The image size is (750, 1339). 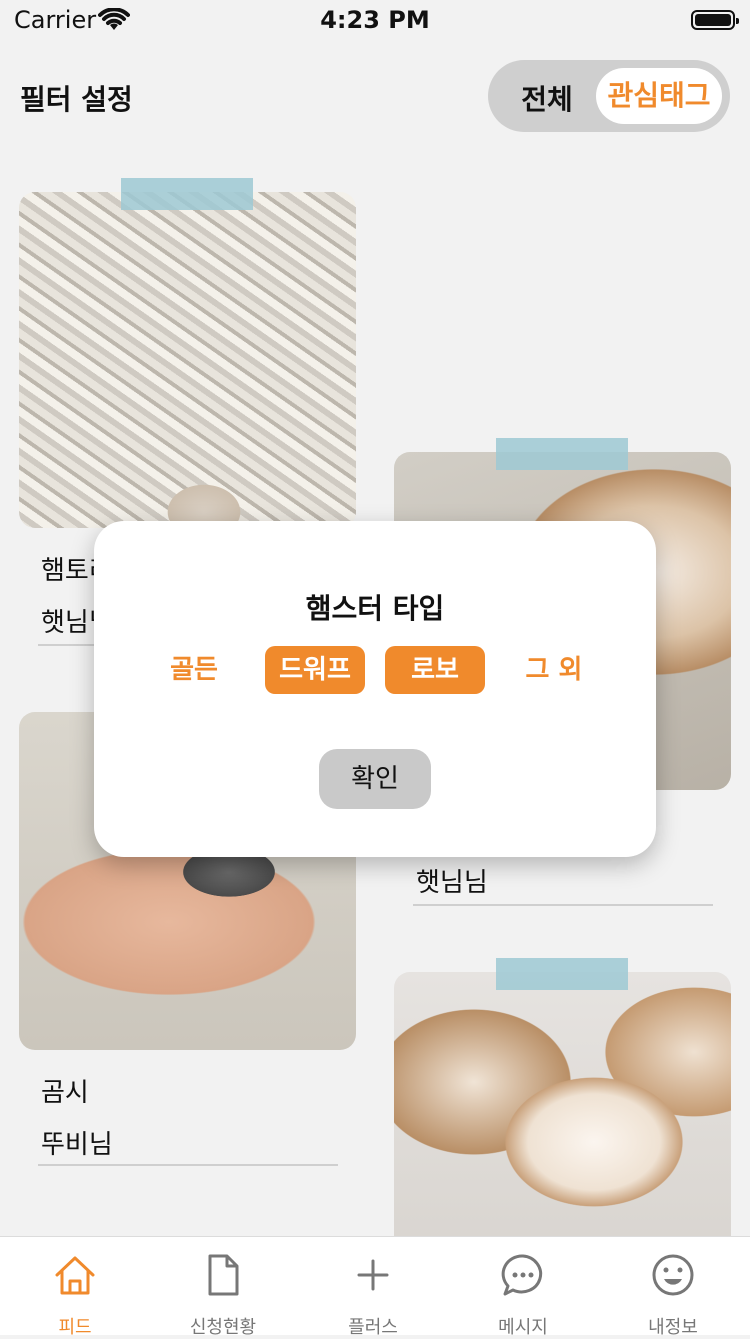 What do you see at coordinates (77, 1145) in the screenshot?
I see `card-author: 뚜비님` at bounding box center [77, 1145].